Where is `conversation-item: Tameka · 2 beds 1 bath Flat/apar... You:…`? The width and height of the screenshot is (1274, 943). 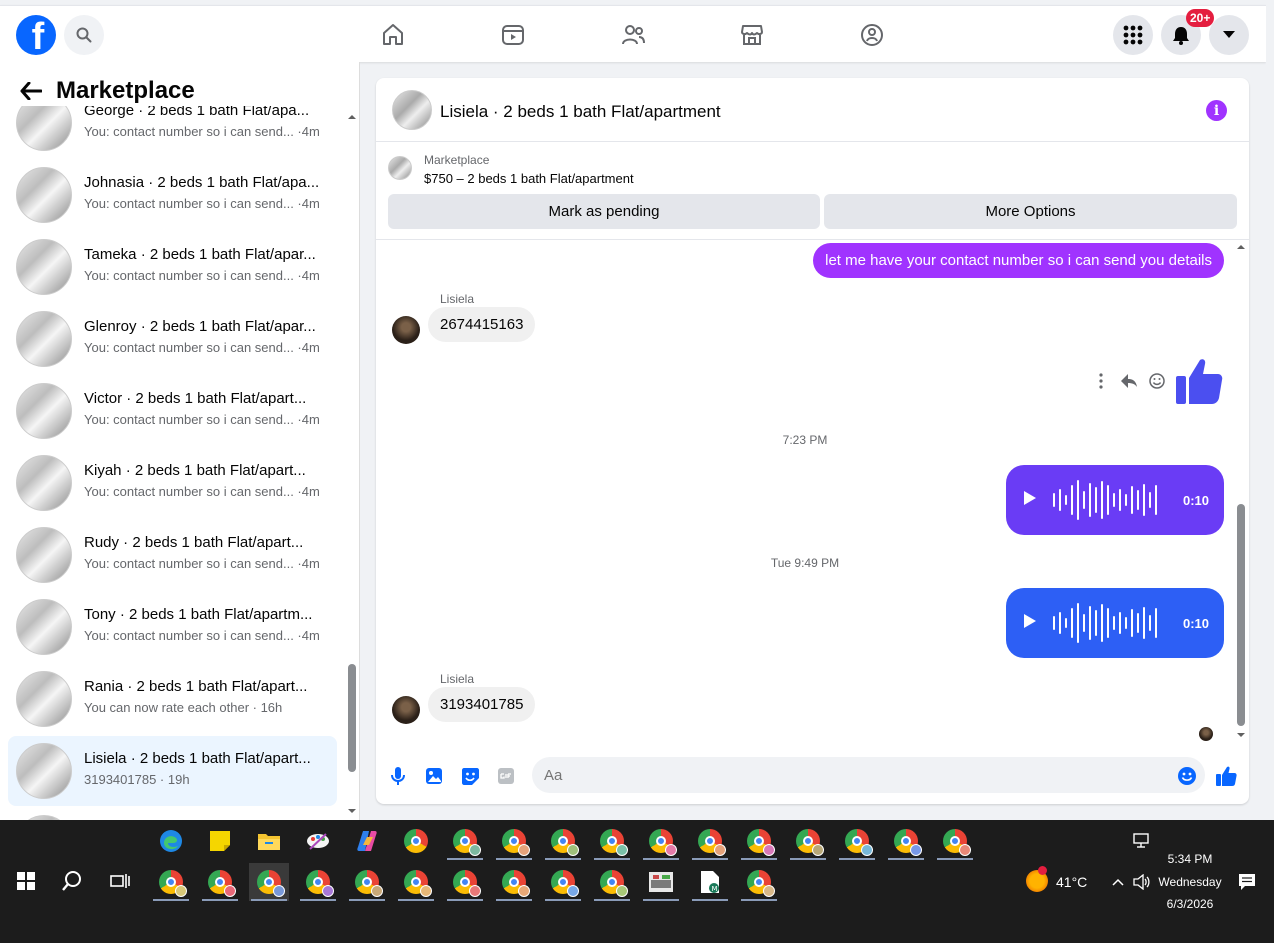 conversation-item: Tameka · 2 beds 1 bath Flat/apar... You:… is located at coordinates (172, 267).